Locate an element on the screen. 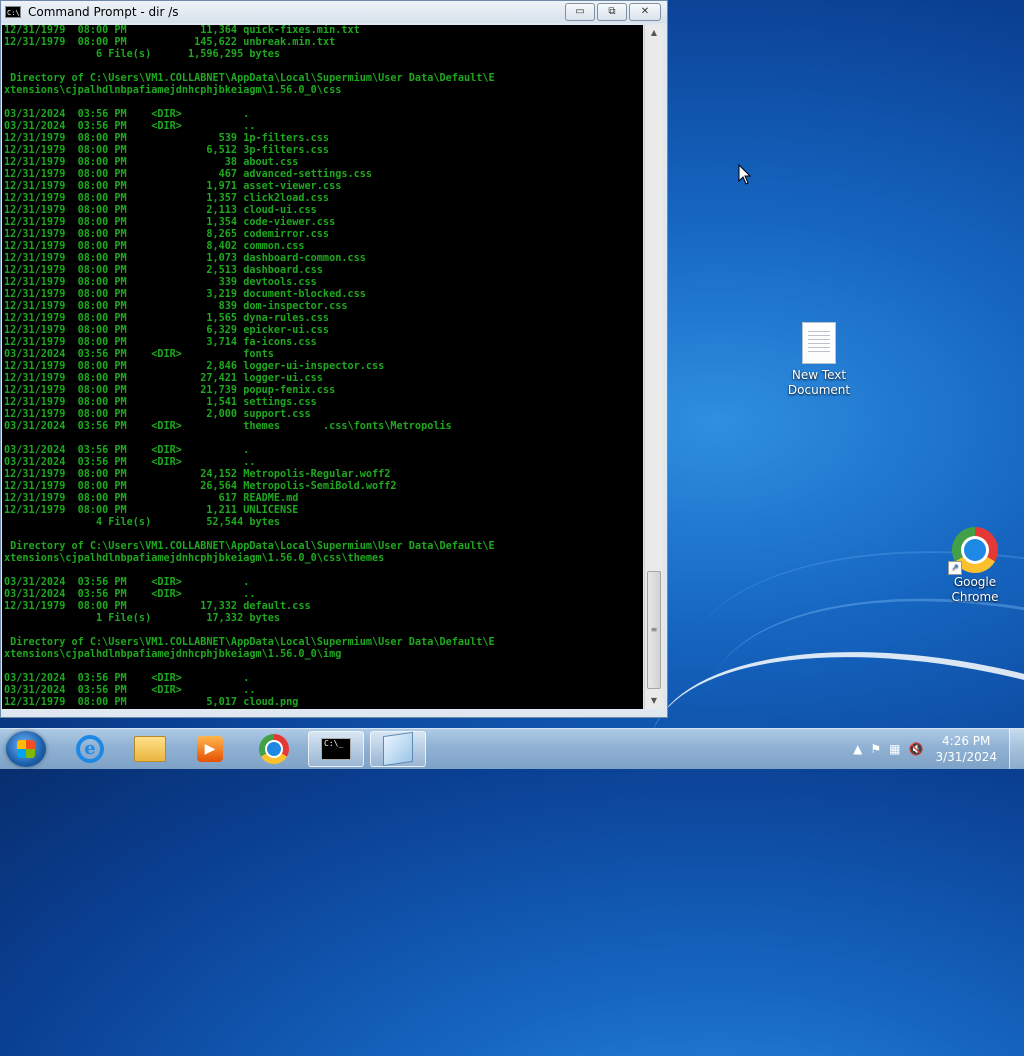 The width and height of the screenshot is (1024, 1056). taskbar-chrome is located at coordinates (274, 749).